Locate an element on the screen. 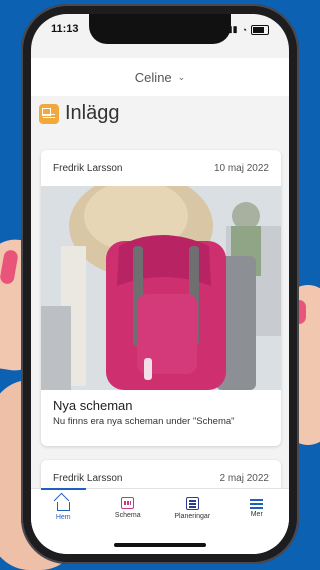 The height and width of the screenshot is (570, 320). newspaper-icon is located at coordinates (49, 113).